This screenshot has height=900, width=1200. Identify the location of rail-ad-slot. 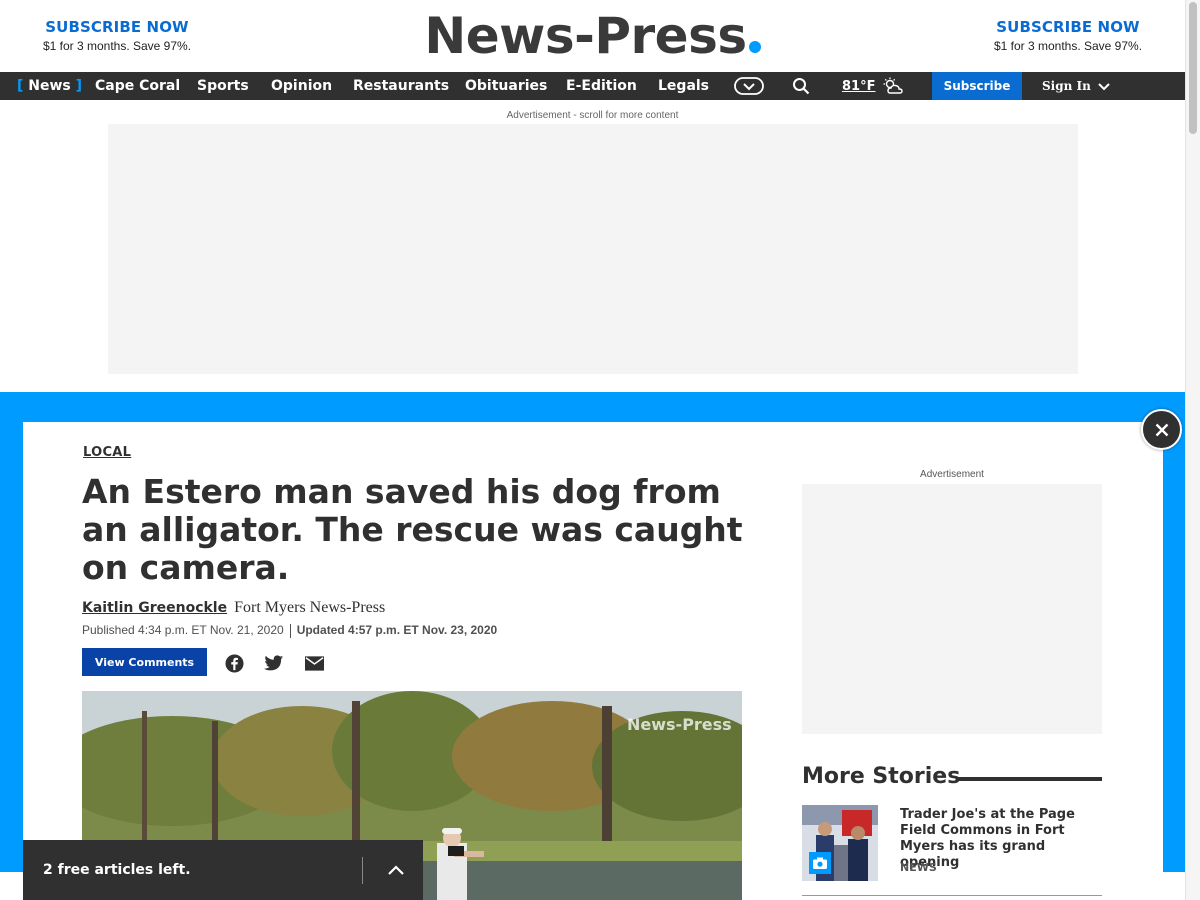
(952, 609).